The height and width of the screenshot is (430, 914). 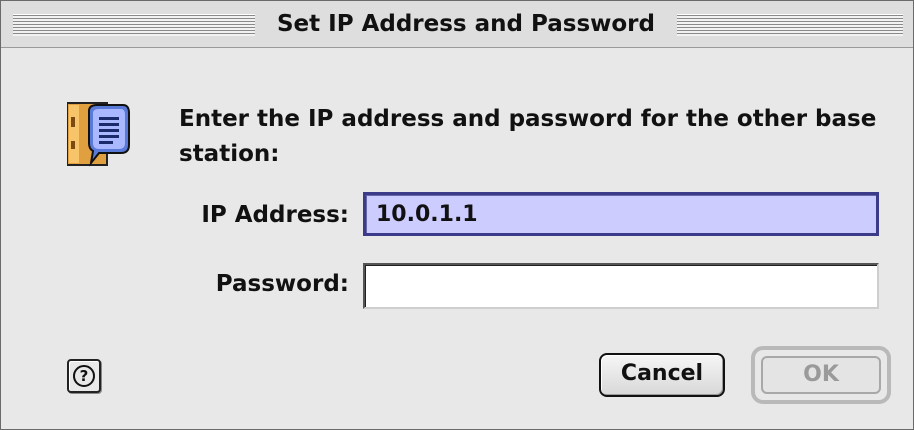 I want to click on ok-button: OK, so click(x=821, y=375).